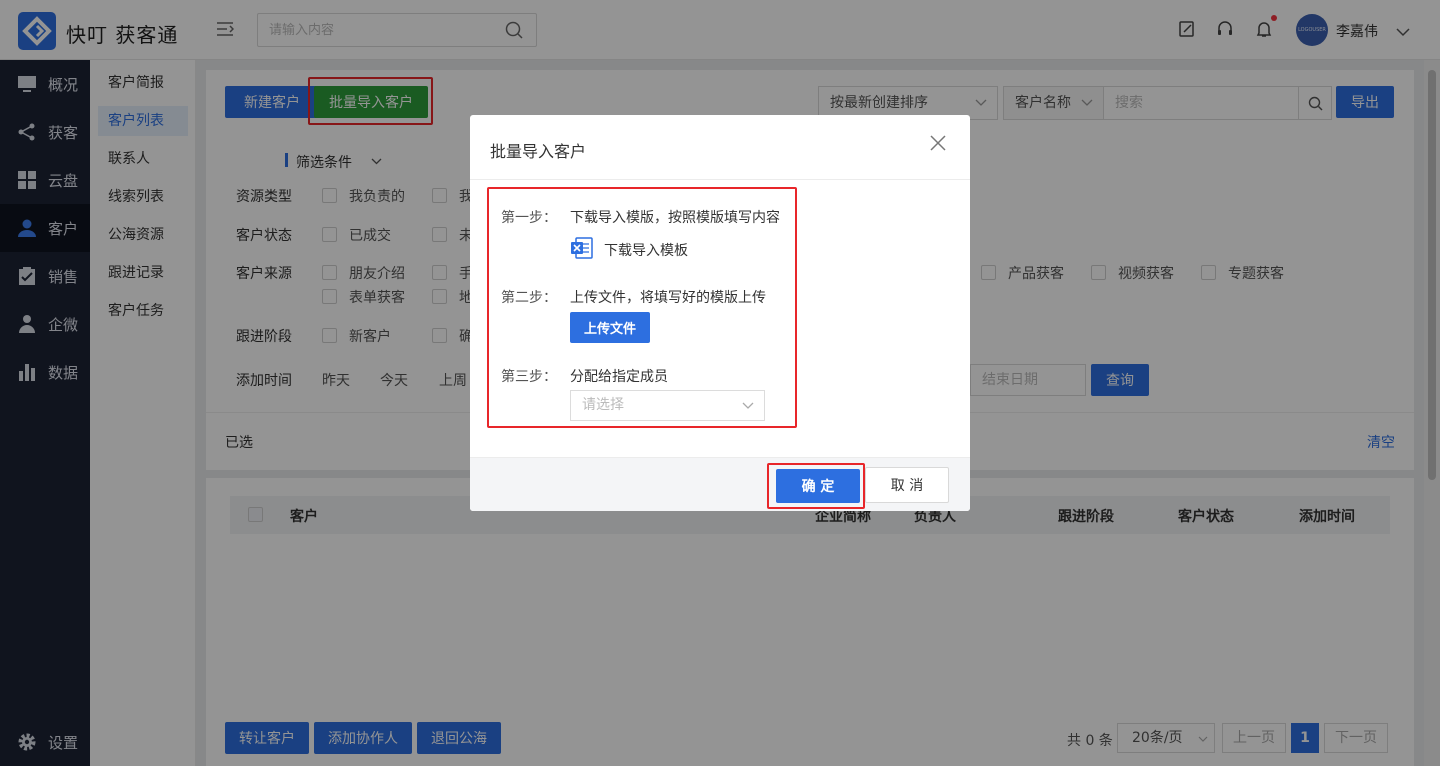 This screenshot has height=766, width=1440. Describe the element at coordinates (538, 151) in the screenshot. I see `dialog-title: 批量导入客户` at that location.